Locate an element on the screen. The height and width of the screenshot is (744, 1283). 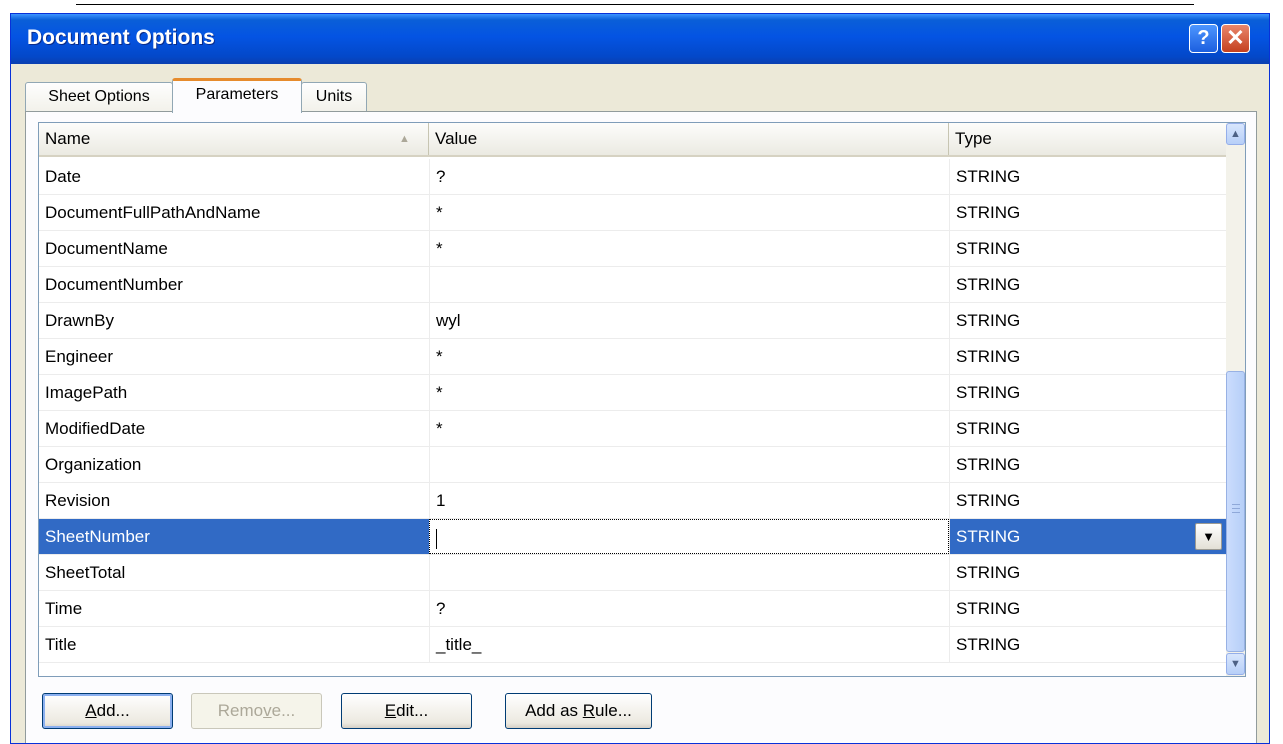
table-row: DrawnBy wyl STRING is located at coordinates (632, 321).